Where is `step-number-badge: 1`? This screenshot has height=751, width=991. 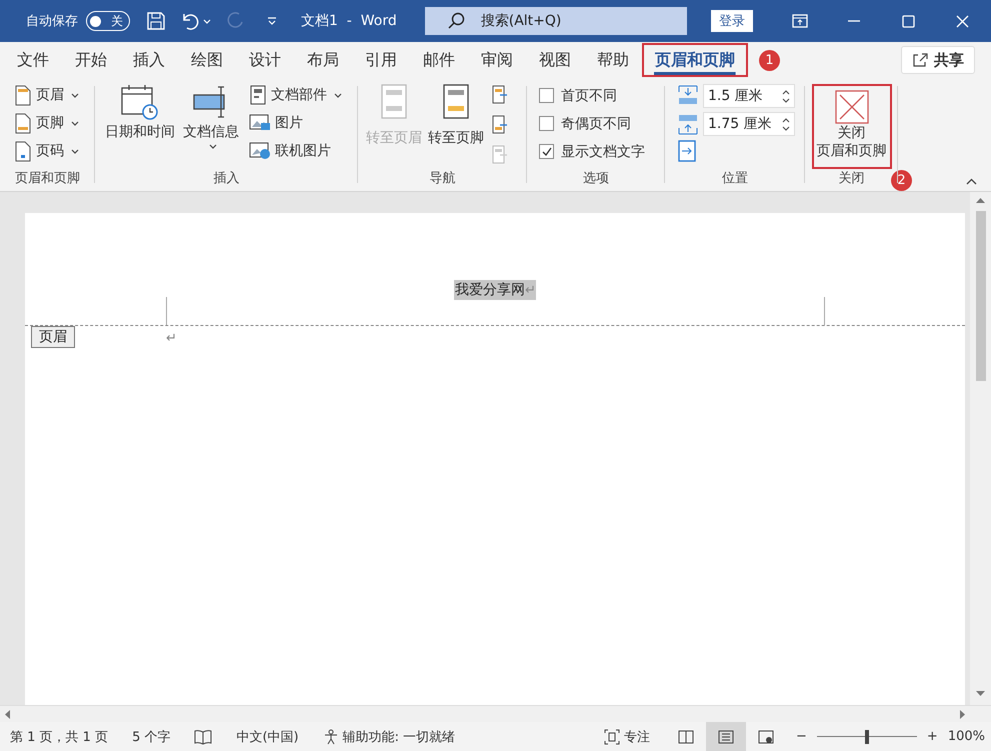 step-number-badge: 1 is located at coordinates (769, 60).